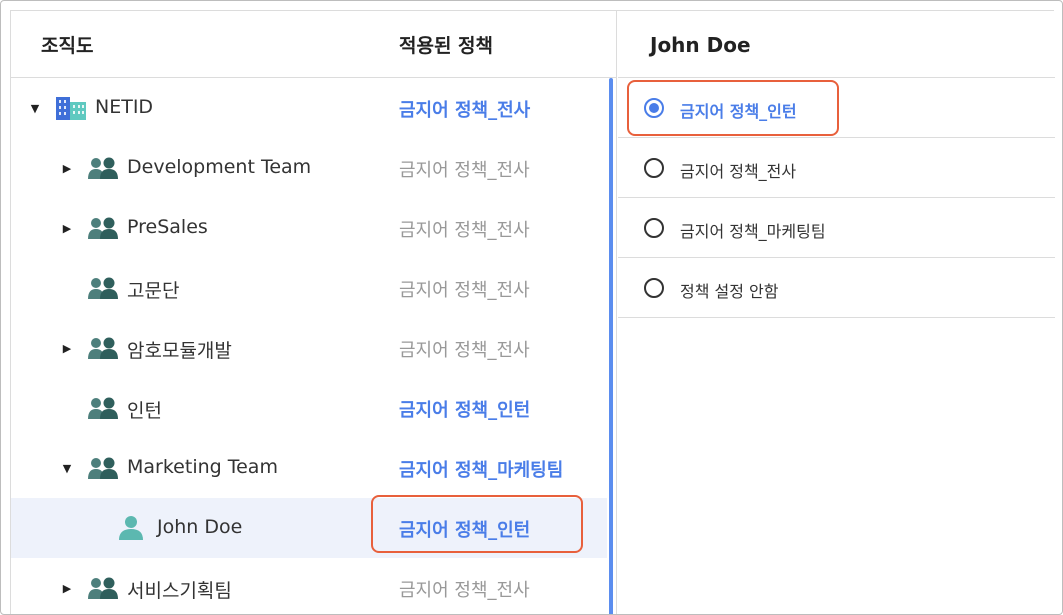 Image resolution: width=1063 pixels, height=615 pixels. Describe the element at coordinates (200, 527) in the screenshot. I see `tree-node-label: John Doe` at that location.